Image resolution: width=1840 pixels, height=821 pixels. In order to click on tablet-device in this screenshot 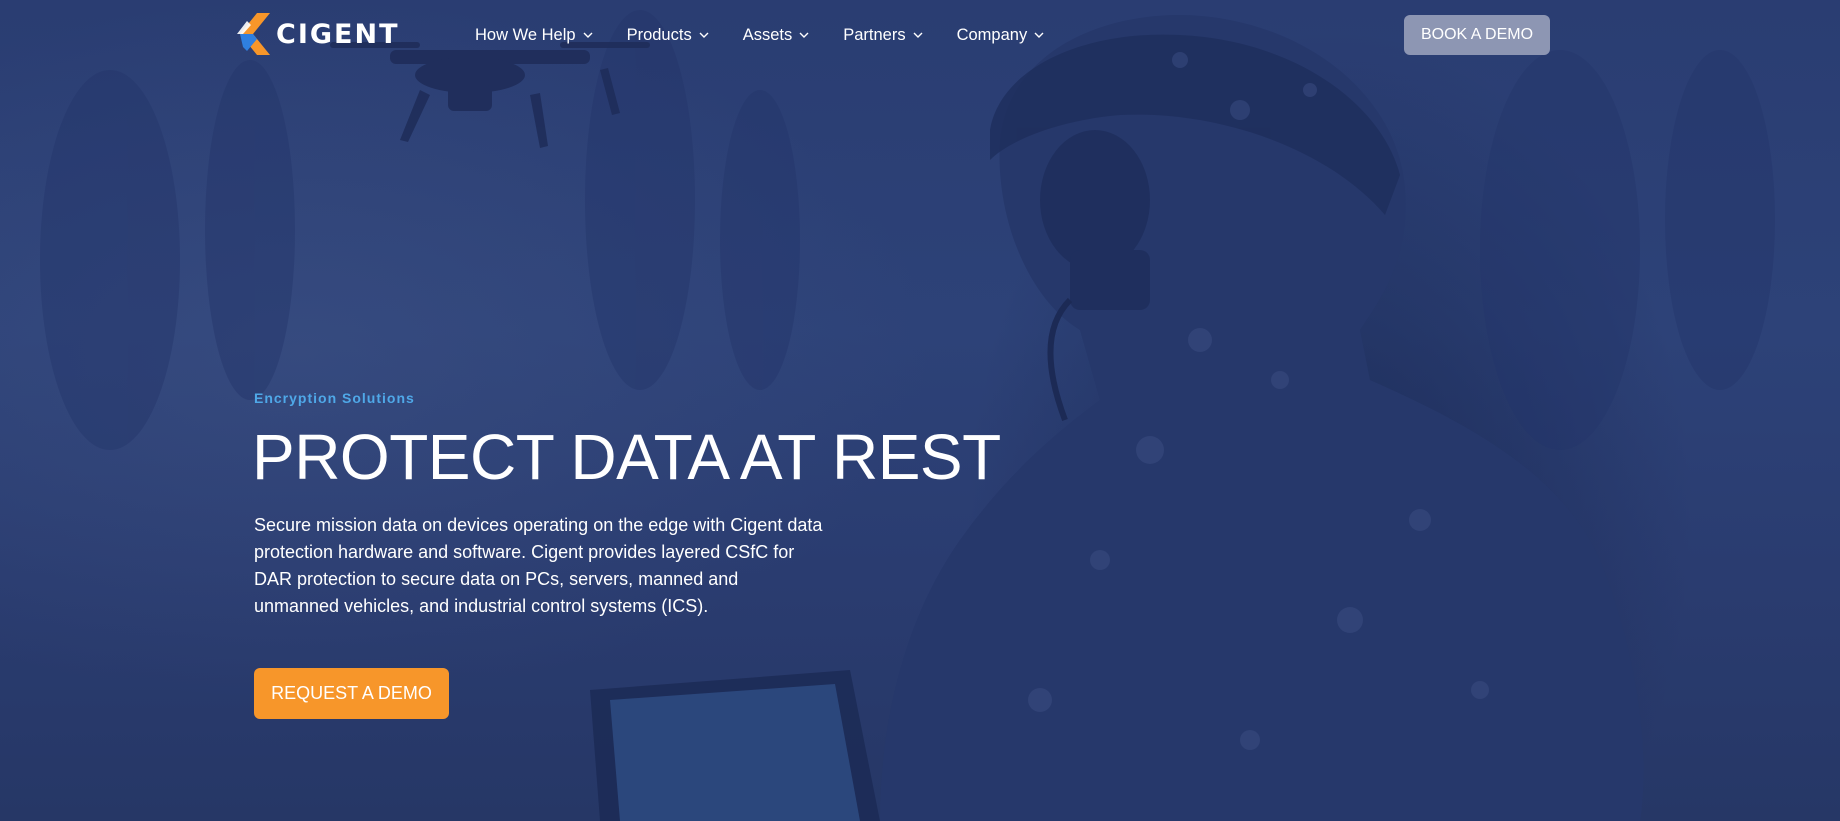, I will do `click(735, 745)`.